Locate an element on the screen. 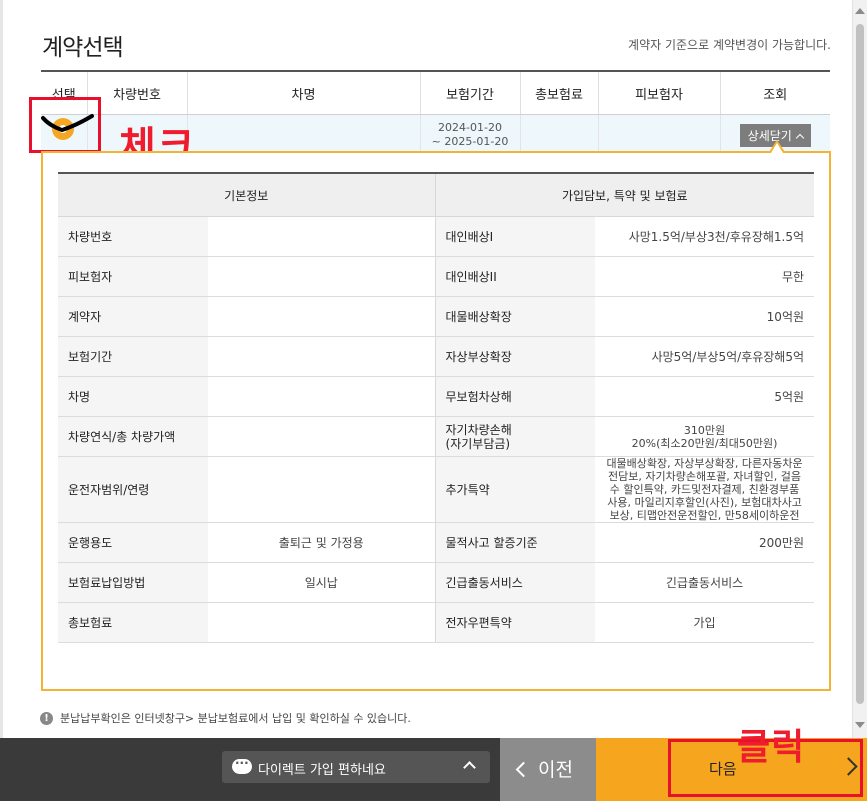 This screenshot has height=801, width=867. chat-banner-label: 다이렉트 가입 편하네요 is located at coordinates (322, 770).